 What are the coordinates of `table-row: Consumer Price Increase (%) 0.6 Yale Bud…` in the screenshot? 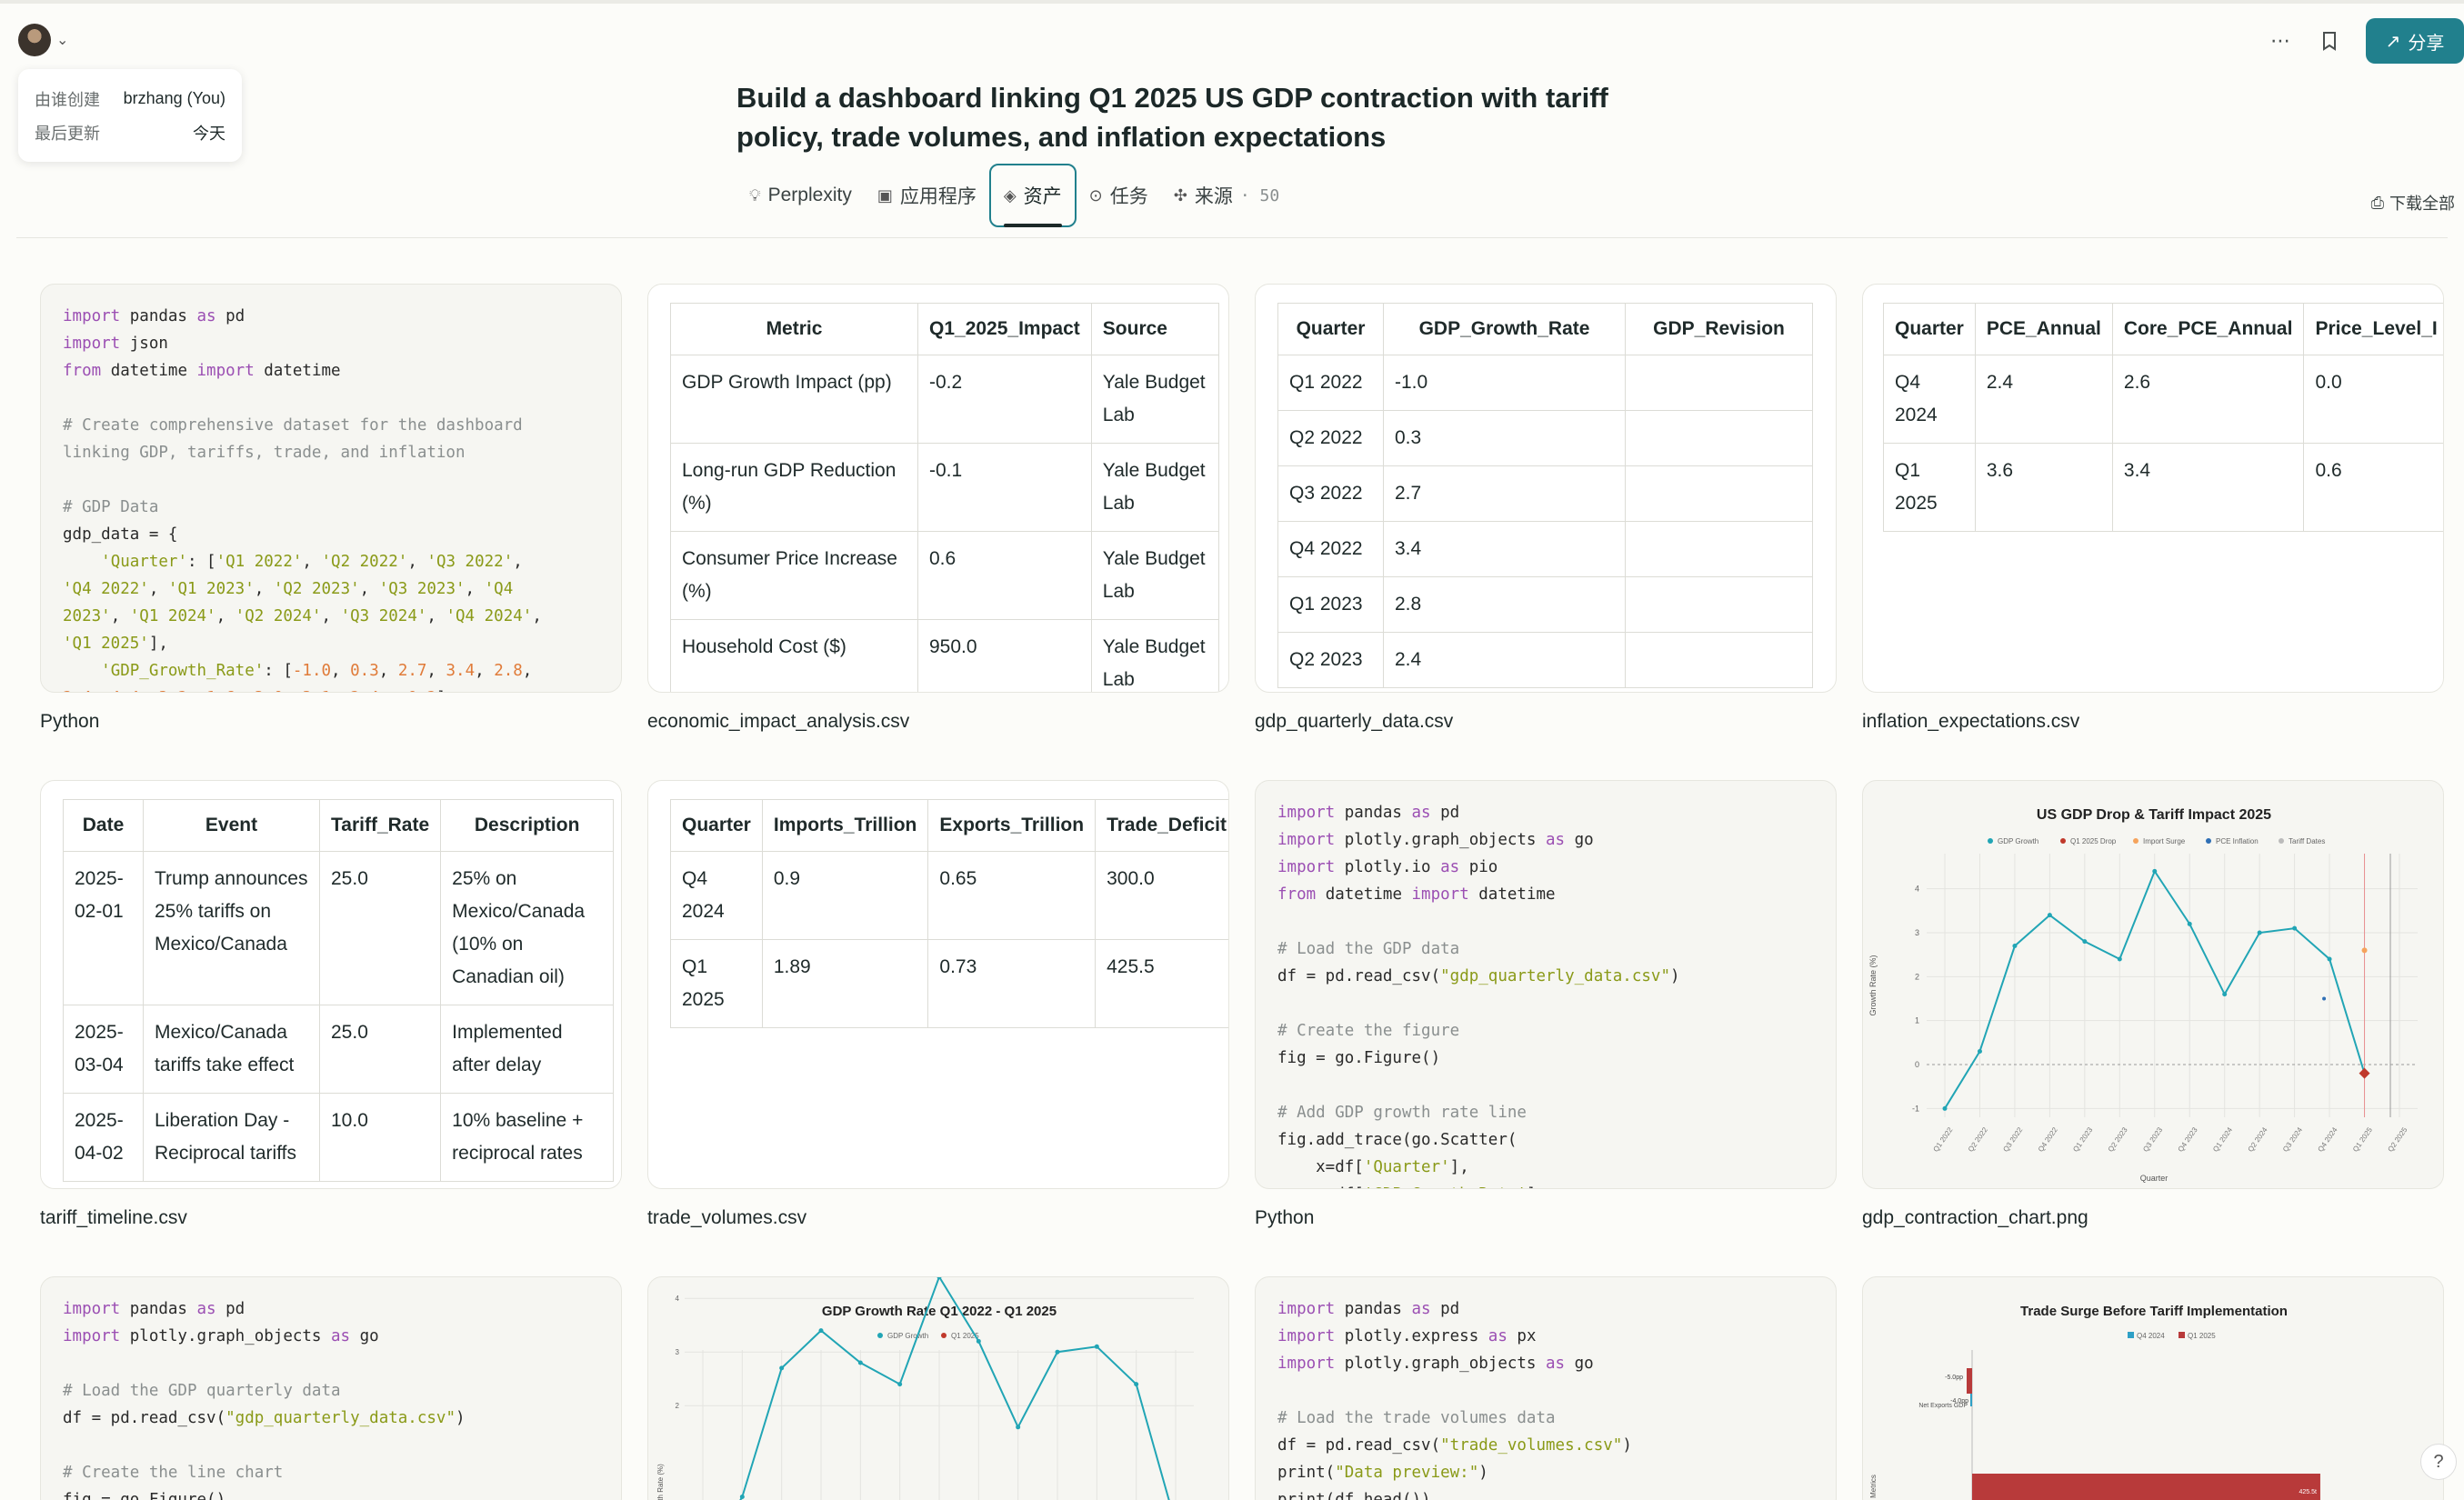 It's located at (945, 575).